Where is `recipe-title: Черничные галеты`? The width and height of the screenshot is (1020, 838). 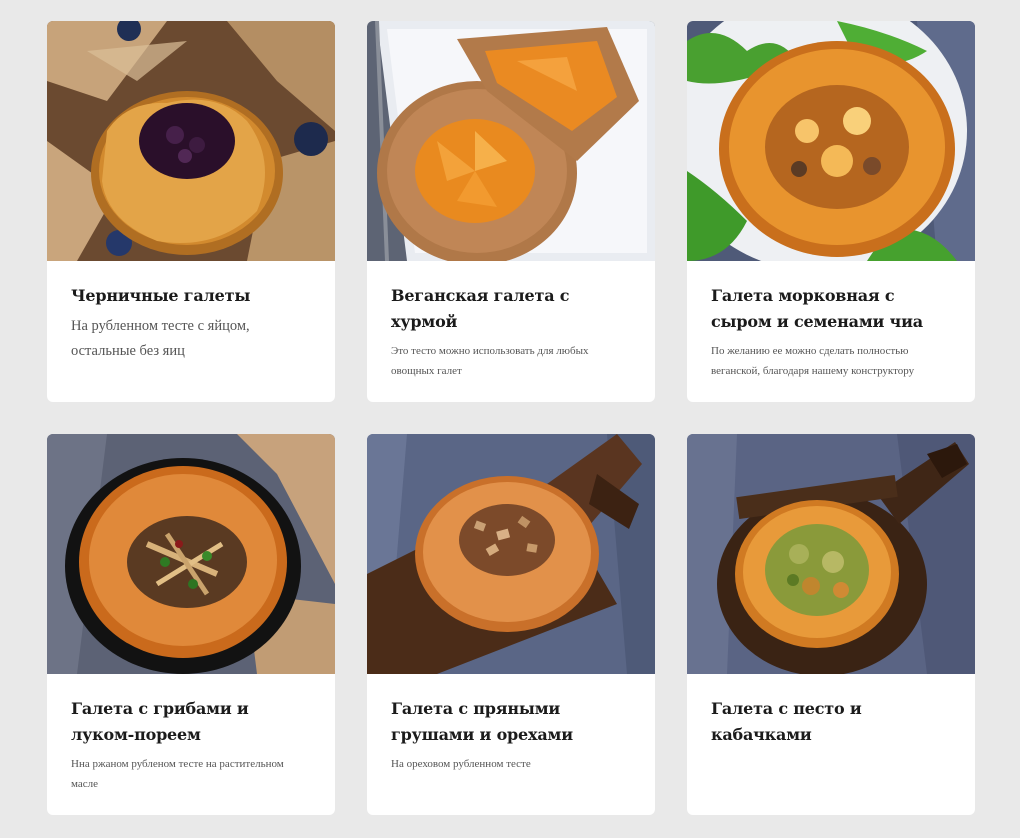
recipe-title: Черничные галеты is located at coordinates (191, 296).